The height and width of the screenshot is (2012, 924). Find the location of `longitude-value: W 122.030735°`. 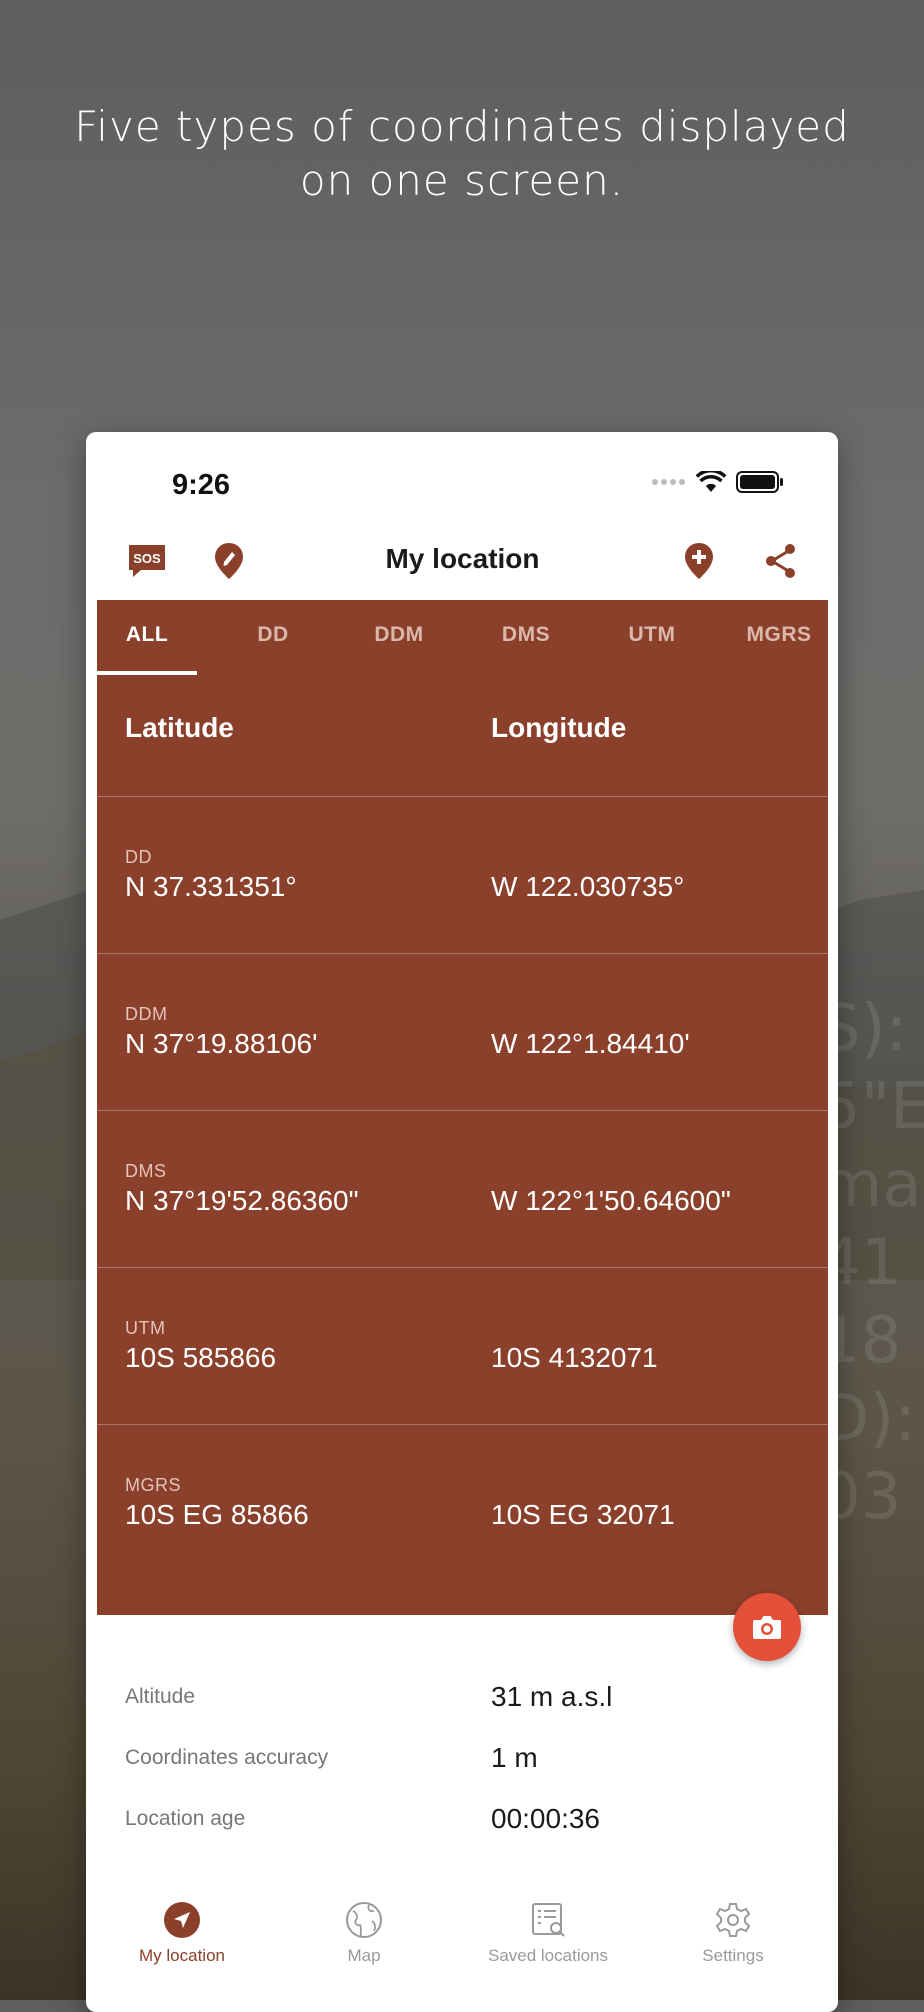

longitude-value: W 122.030735° is located at coordinates (588, 886).